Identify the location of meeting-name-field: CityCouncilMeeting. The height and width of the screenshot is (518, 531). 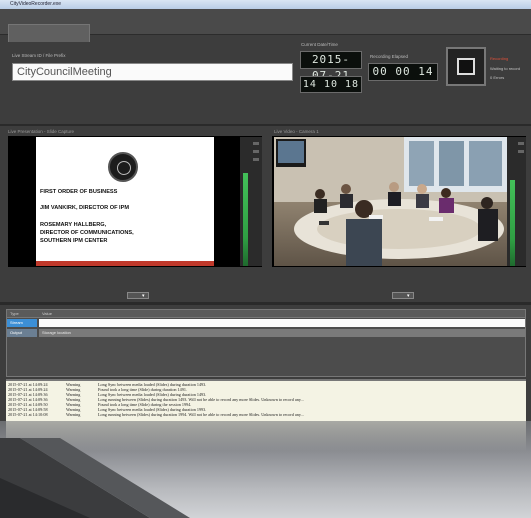
(152, 72).